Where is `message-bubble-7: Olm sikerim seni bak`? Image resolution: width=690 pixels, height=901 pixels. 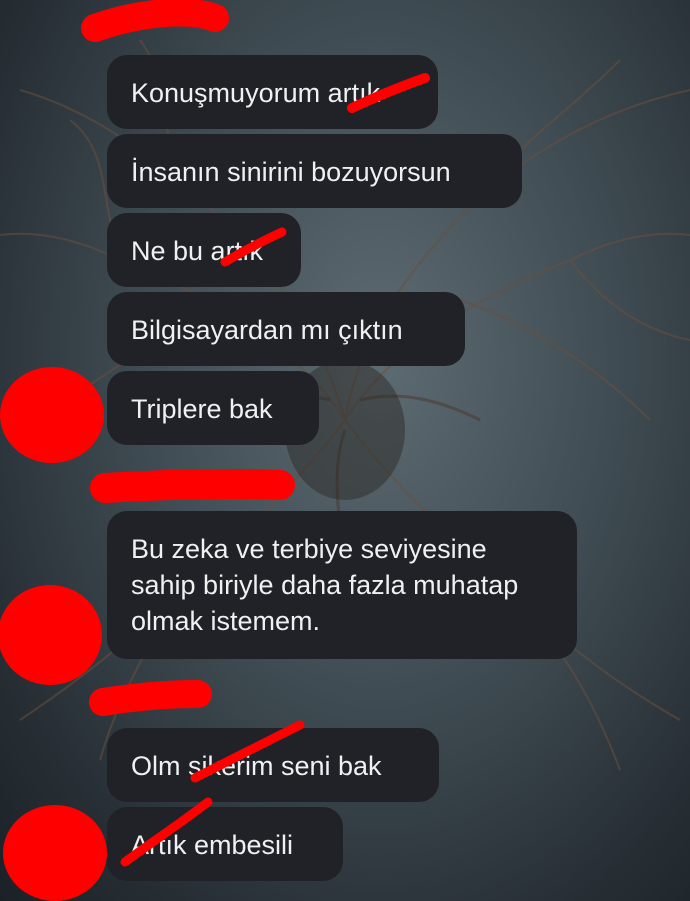 message-bubble-7: Olm sikerim seni bak is located at coordinates (273, 765).